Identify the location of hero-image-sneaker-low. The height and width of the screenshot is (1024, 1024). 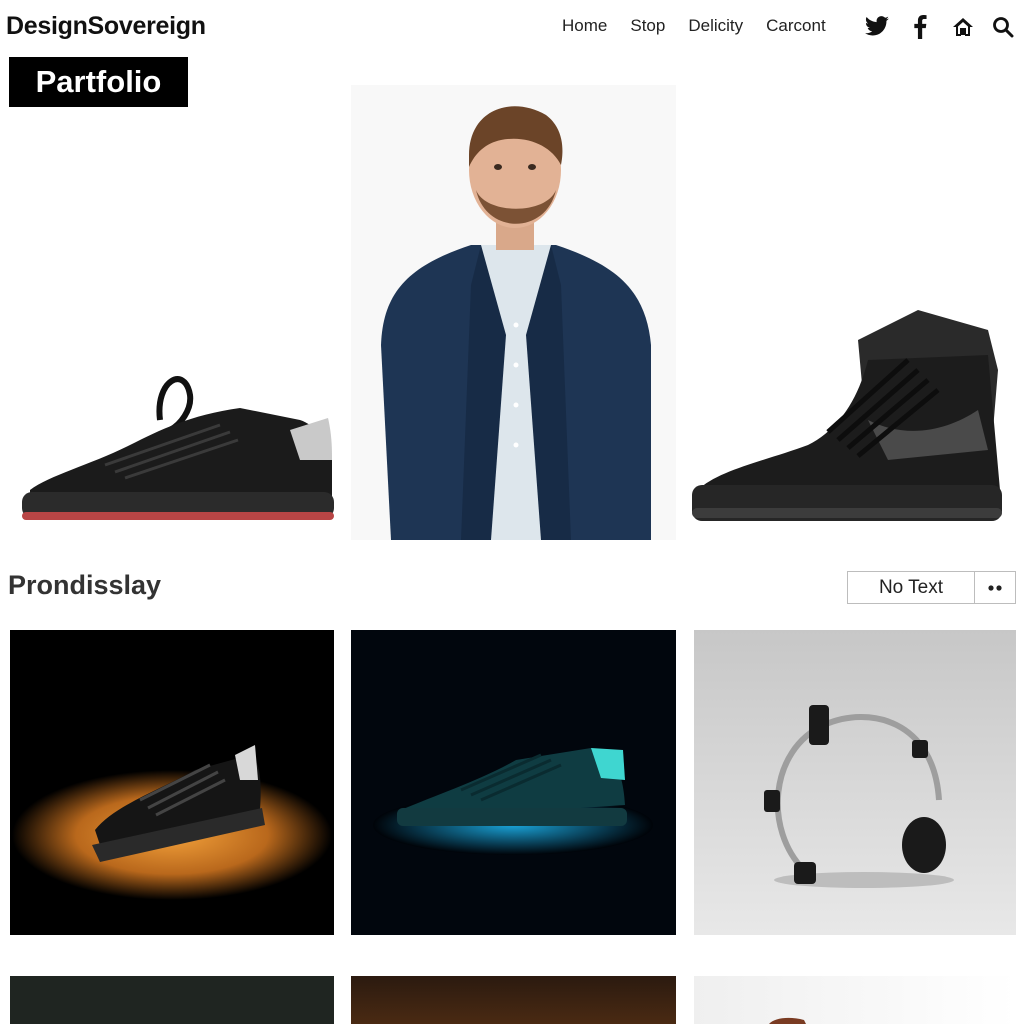
(175, 420).